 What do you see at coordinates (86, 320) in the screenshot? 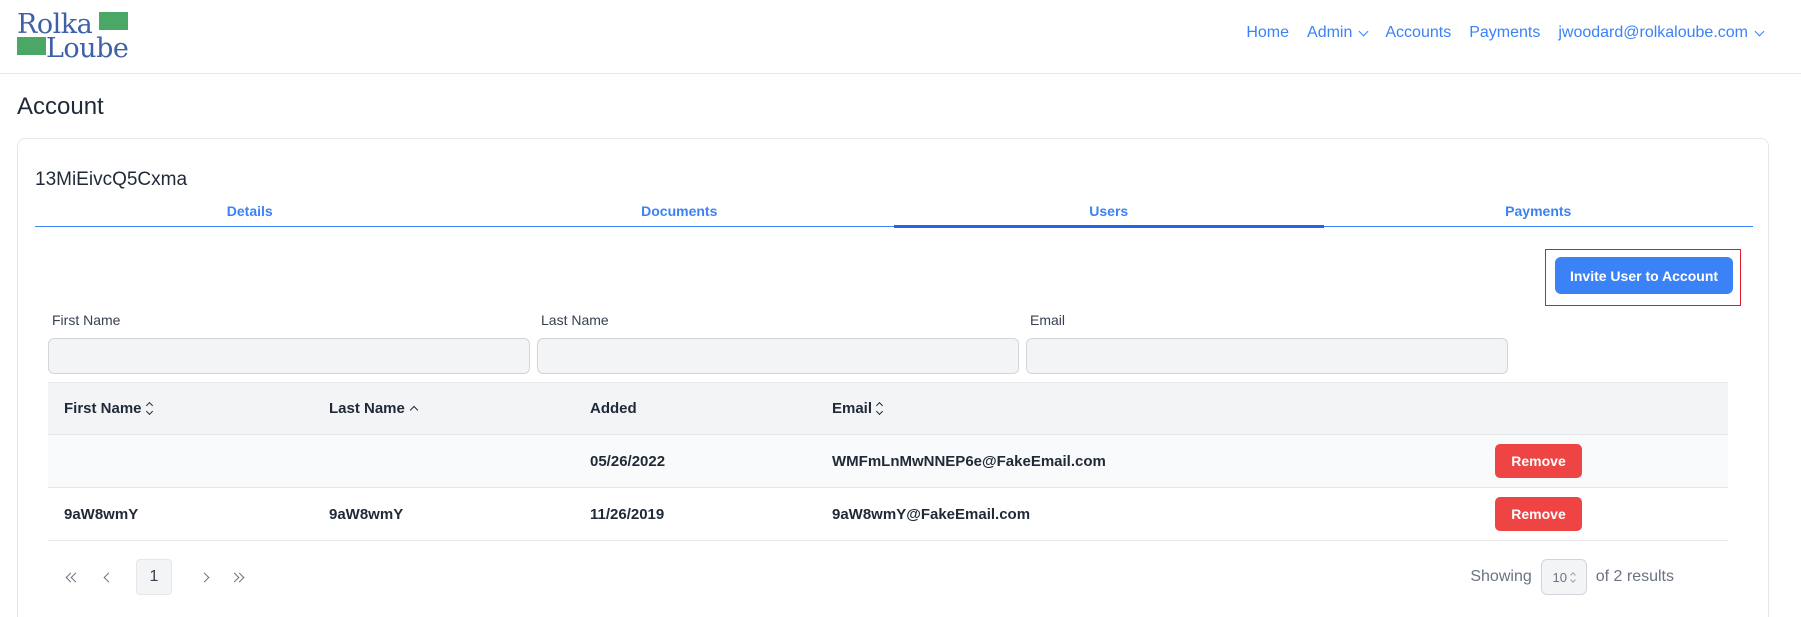
I see `first-name-filter-label: First Name` at bounding box center [86, 320].